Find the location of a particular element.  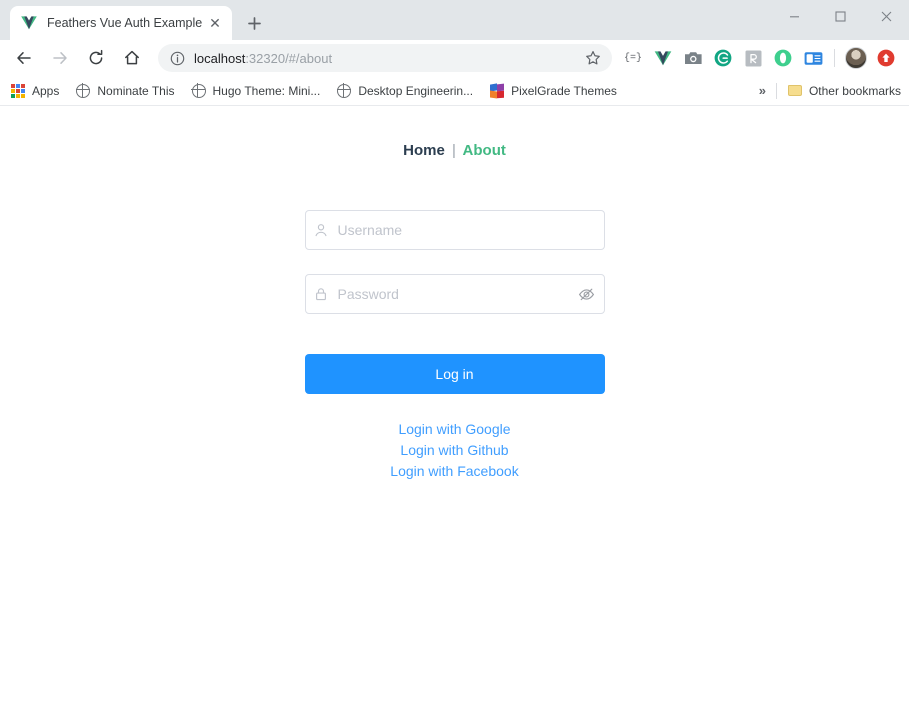

address-bar: localhost:32320/#/about is located at coordinates (385, 58).